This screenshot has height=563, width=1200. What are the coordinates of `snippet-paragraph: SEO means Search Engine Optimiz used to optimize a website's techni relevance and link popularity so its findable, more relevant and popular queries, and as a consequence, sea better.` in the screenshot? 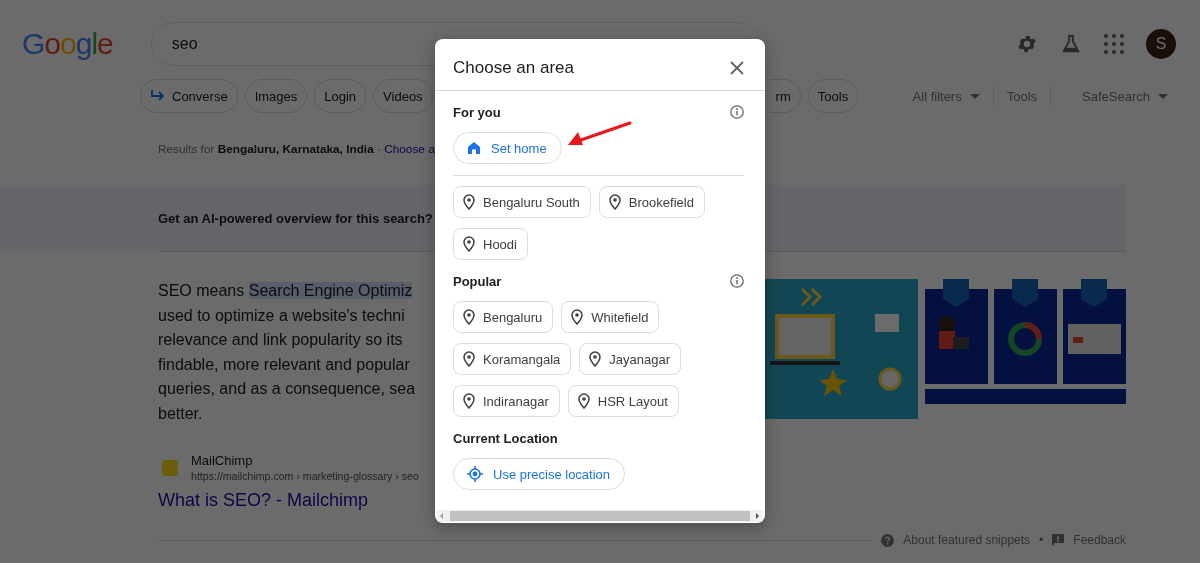 It's located at (287, 352).